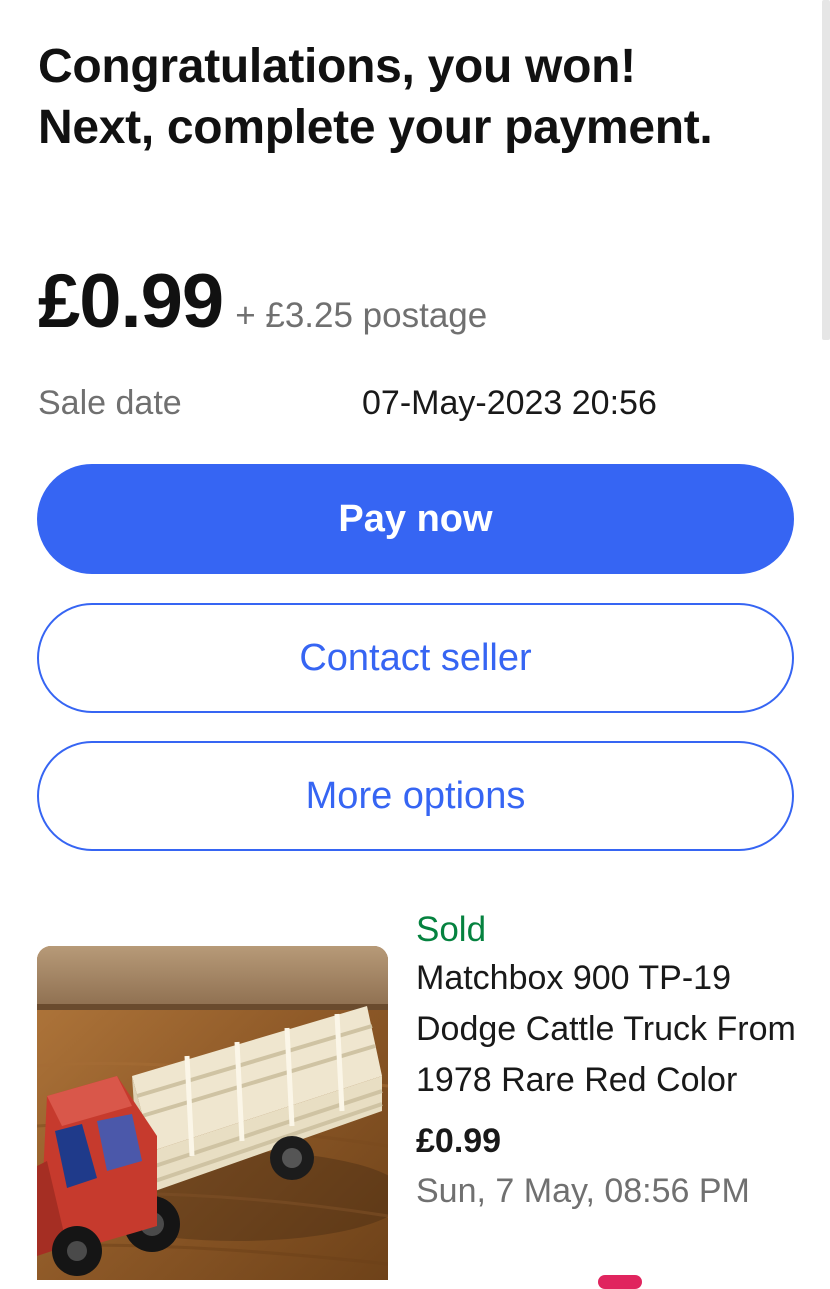  I want to click on postage-cost: + £3.25 postage, so click(361, 315).